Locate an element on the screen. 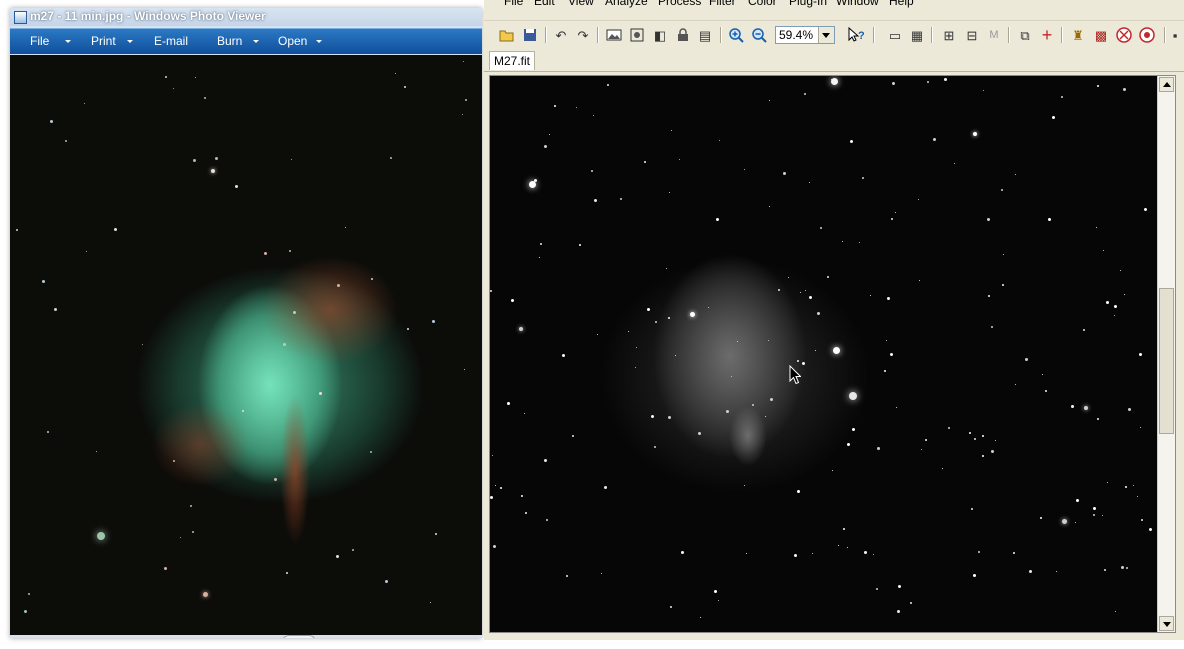 The image size is (1184, 649). pv-print-menu: Print is located at coordinates (103, 41).